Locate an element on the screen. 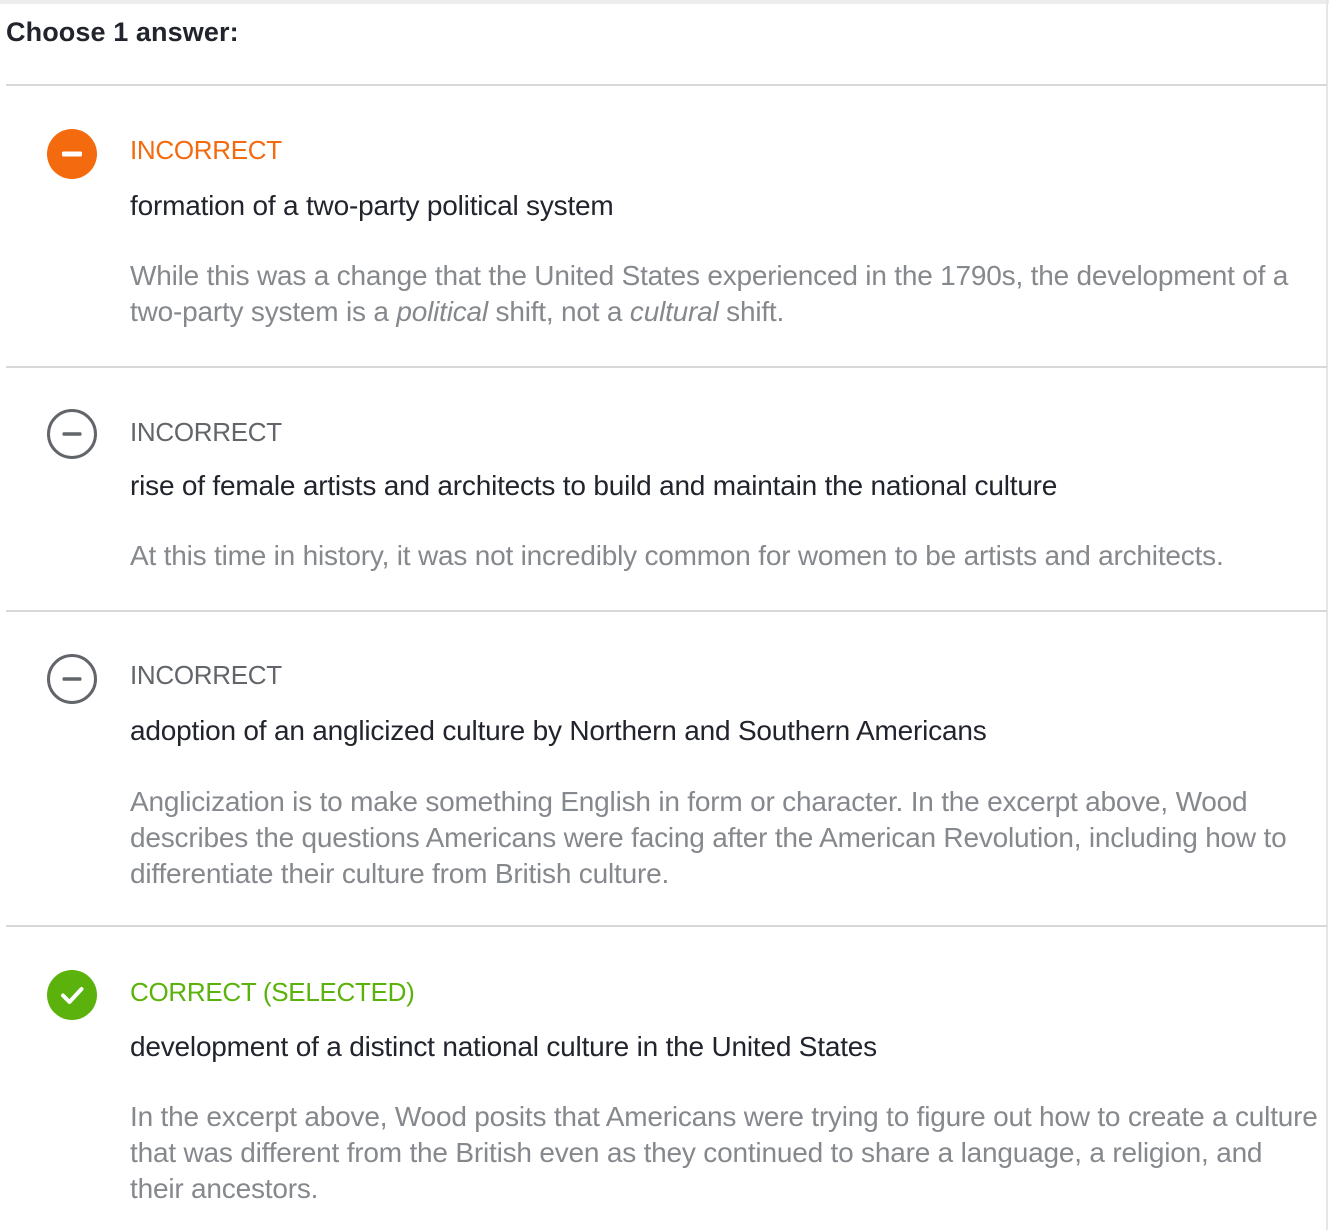  checkmark-circle-filled-icon is located at coordinates (72, 995).